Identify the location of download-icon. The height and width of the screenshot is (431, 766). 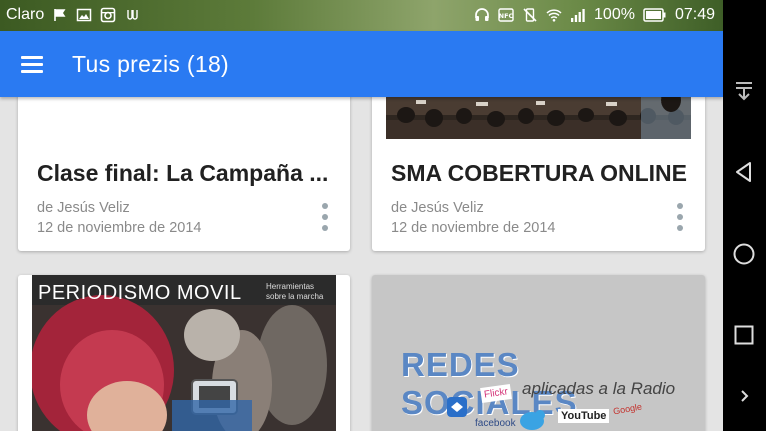
(744, 91).